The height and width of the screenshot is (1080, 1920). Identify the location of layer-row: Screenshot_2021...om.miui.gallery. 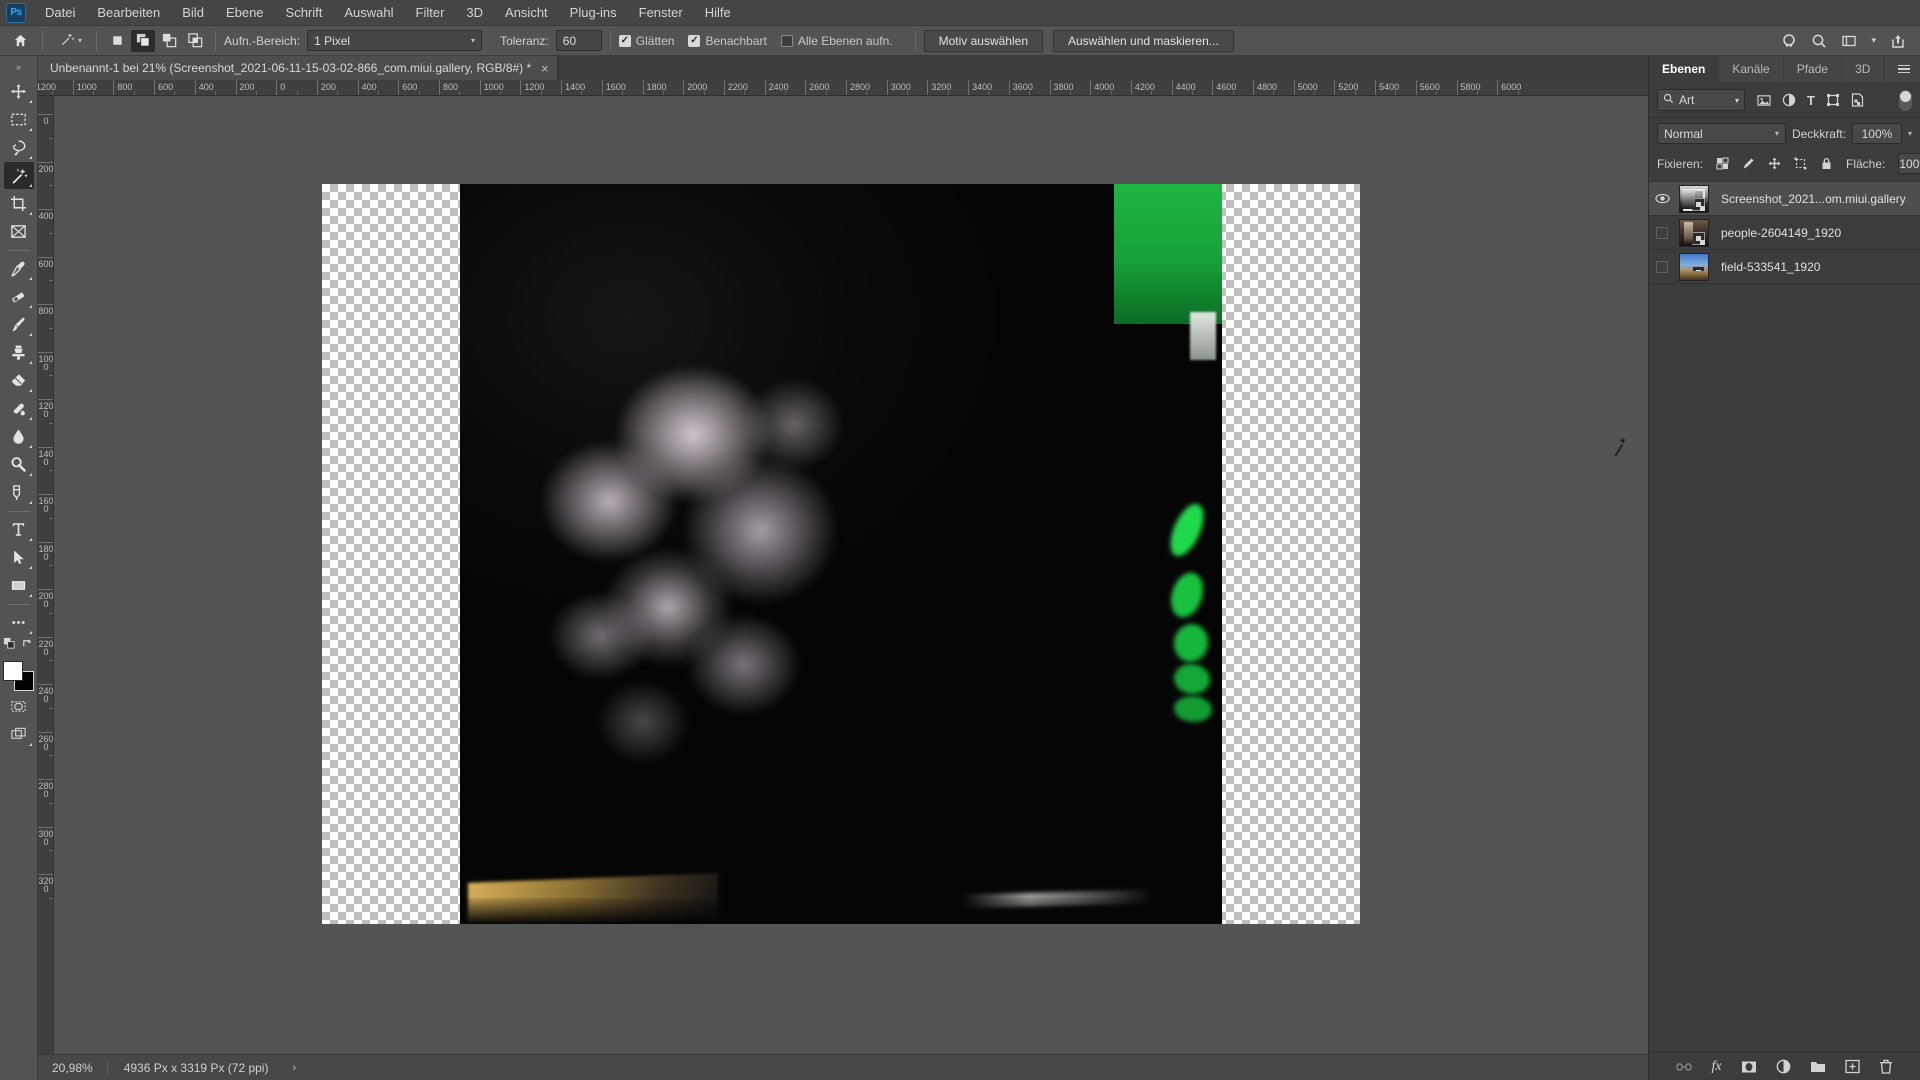
(1784, 199).